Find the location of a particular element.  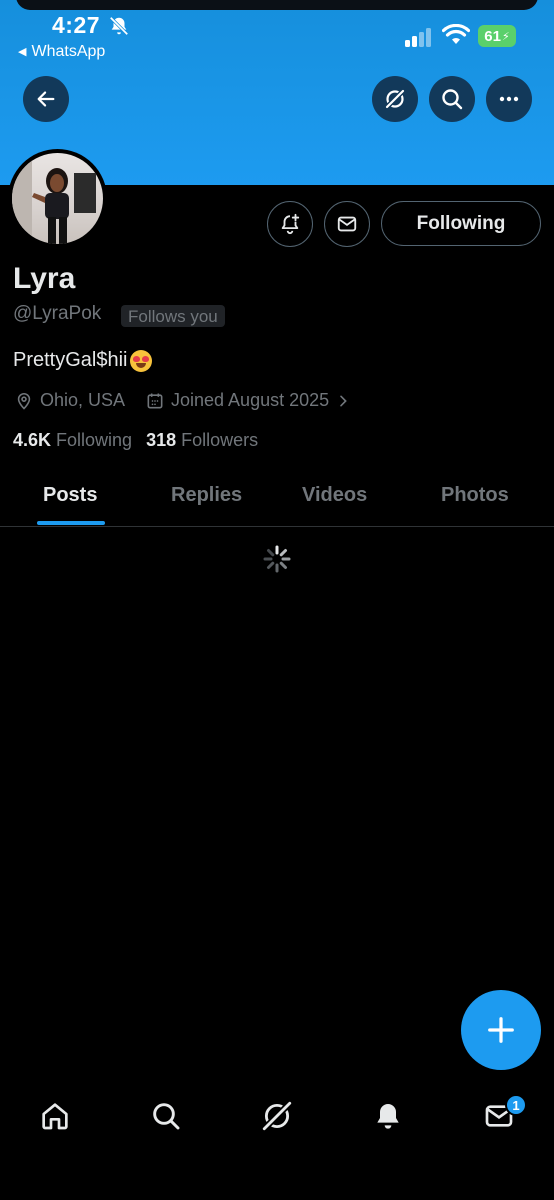

location-pin-icon is located at coordinates (24, 401).